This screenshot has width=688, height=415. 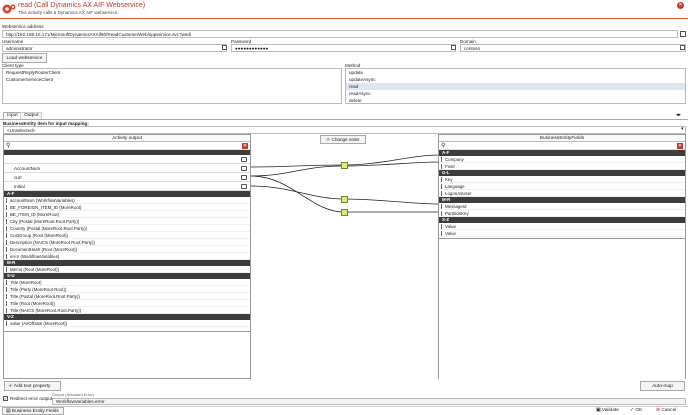 I want to click on activity-output-title: Activity output, so click(x=127, y=138).